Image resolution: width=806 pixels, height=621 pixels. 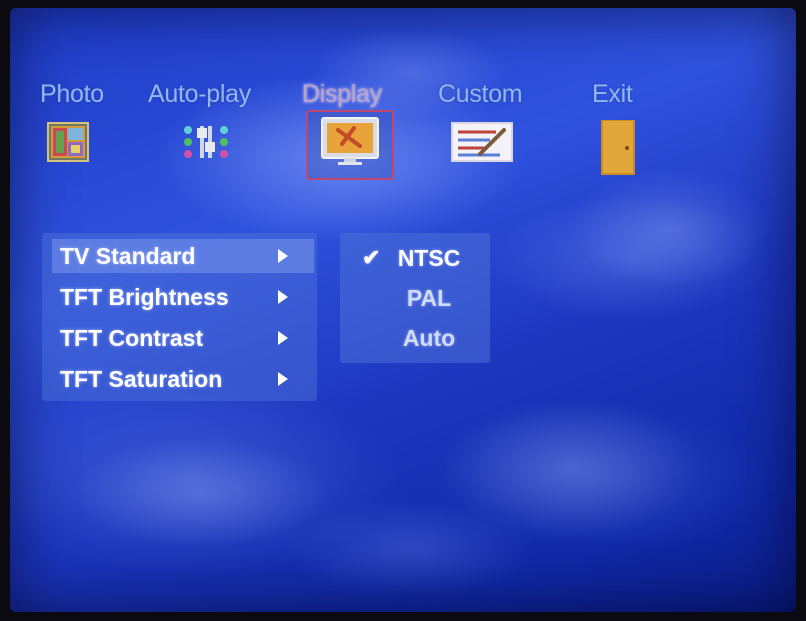 What do you see at coordinates (429, 298) in the screenshot?
I see `option-label: PAL` at bounding box center [429, 298].